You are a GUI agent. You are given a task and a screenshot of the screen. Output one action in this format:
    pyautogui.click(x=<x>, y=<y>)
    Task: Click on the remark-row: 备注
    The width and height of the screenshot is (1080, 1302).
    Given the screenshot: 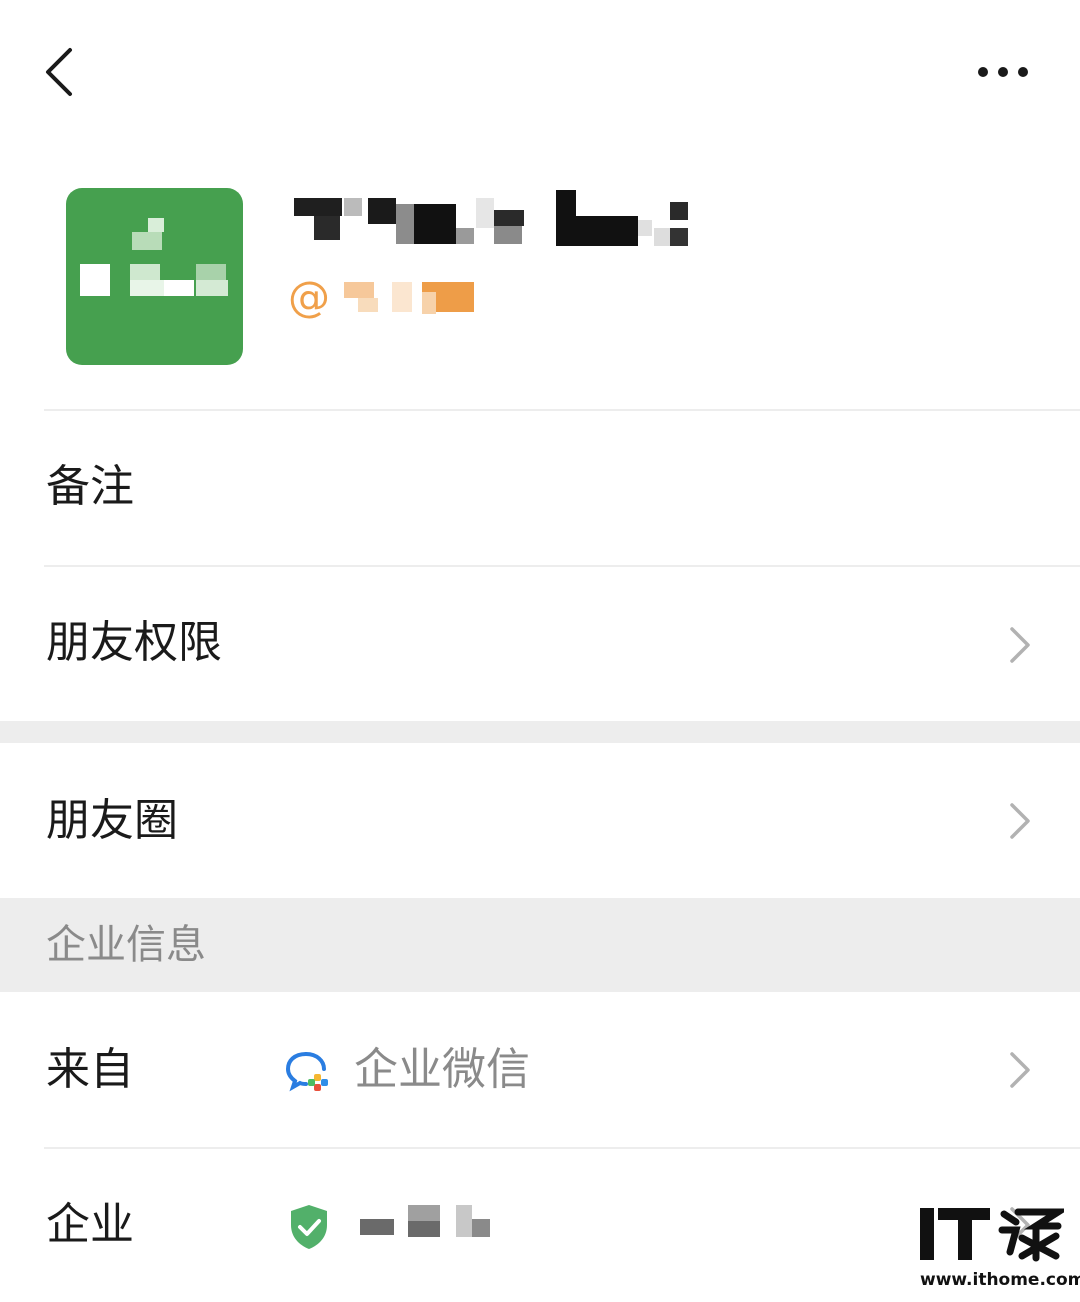 What is the action you would take?
    pyautogui.click(x=540, y=488)
    